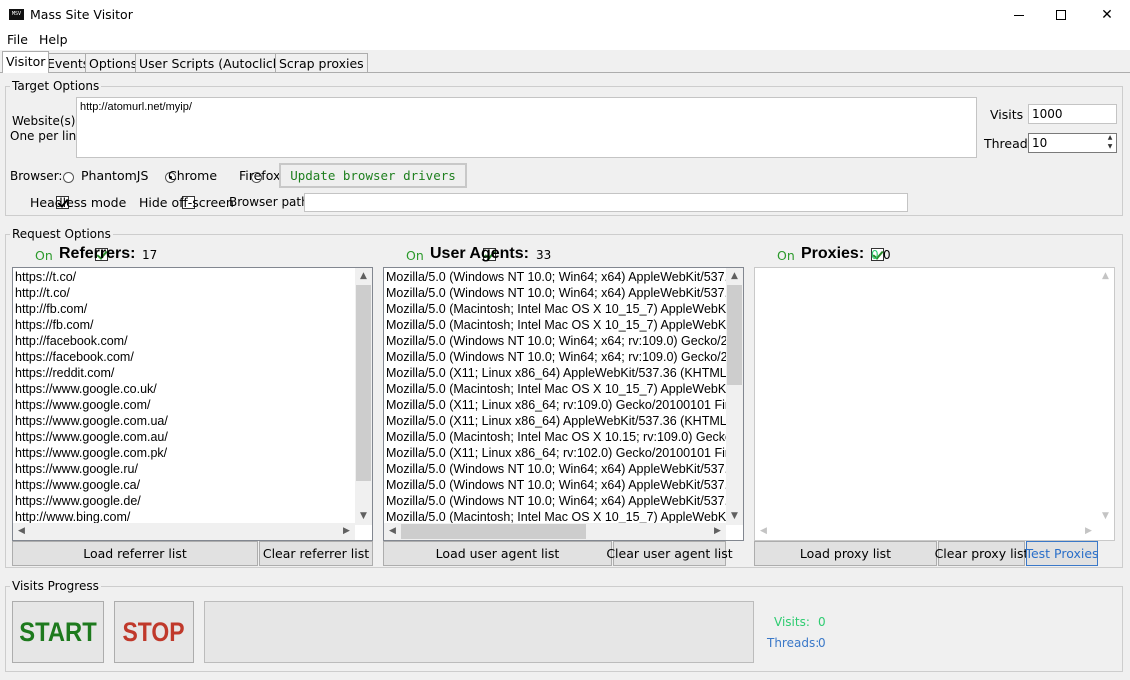 This screenshot has height=680, width=1130. Describe the element at coordinates (192, 325) in the screenshot. I see `list-item: https://fb.com/` at that location.